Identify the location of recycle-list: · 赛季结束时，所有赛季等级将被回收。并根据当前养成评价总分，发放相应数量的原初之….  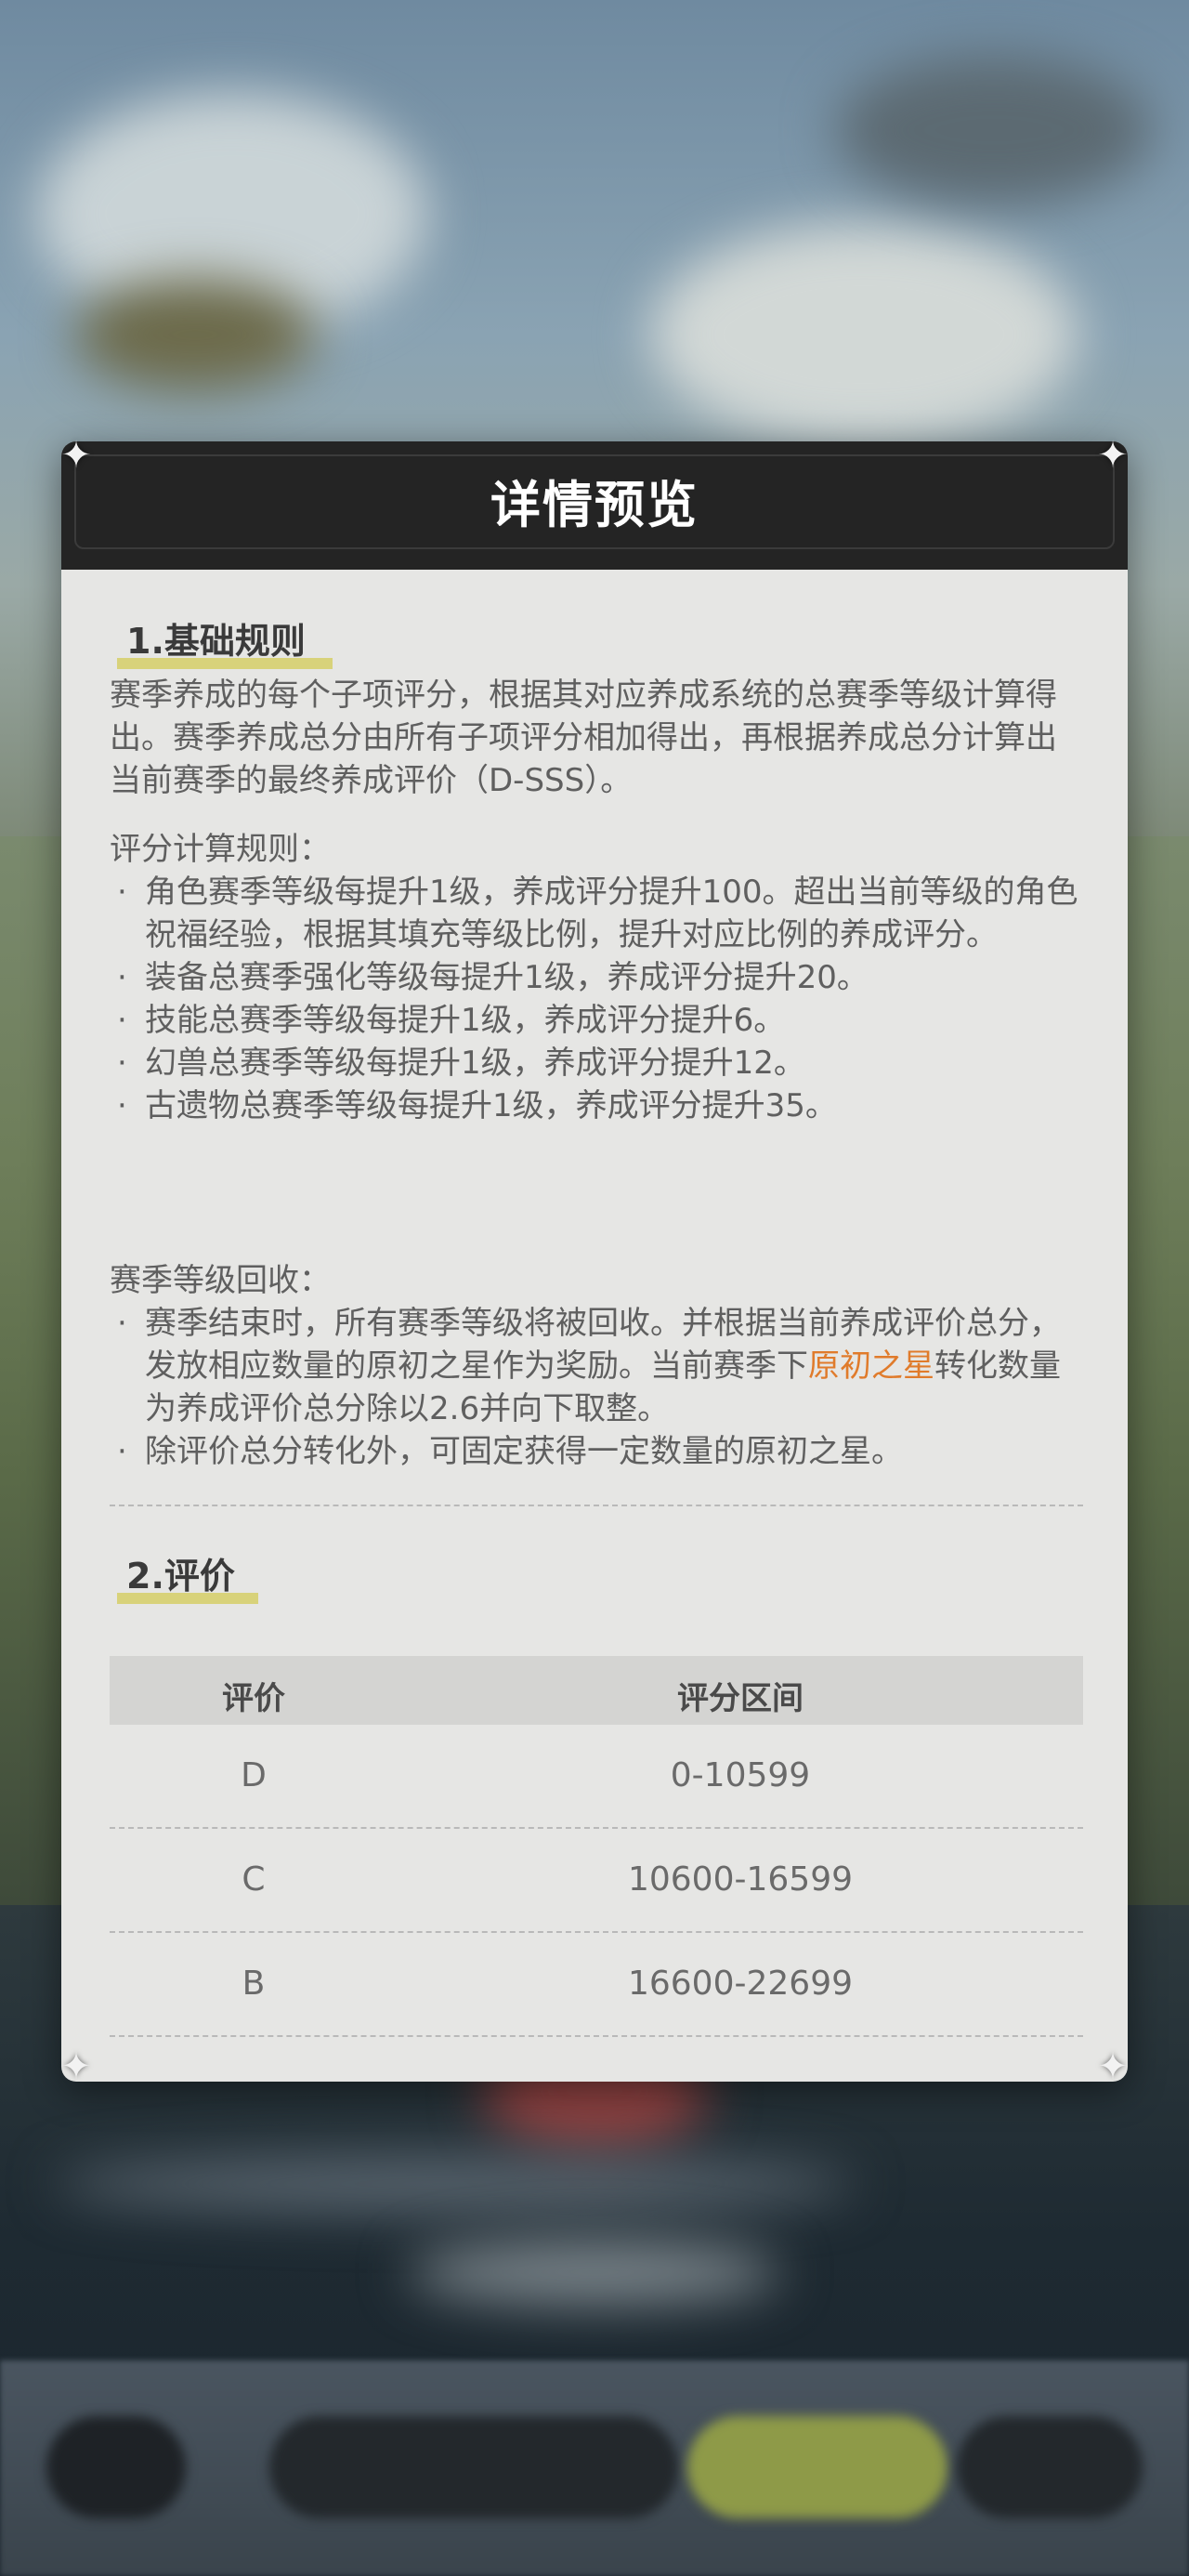
(596, 1387).